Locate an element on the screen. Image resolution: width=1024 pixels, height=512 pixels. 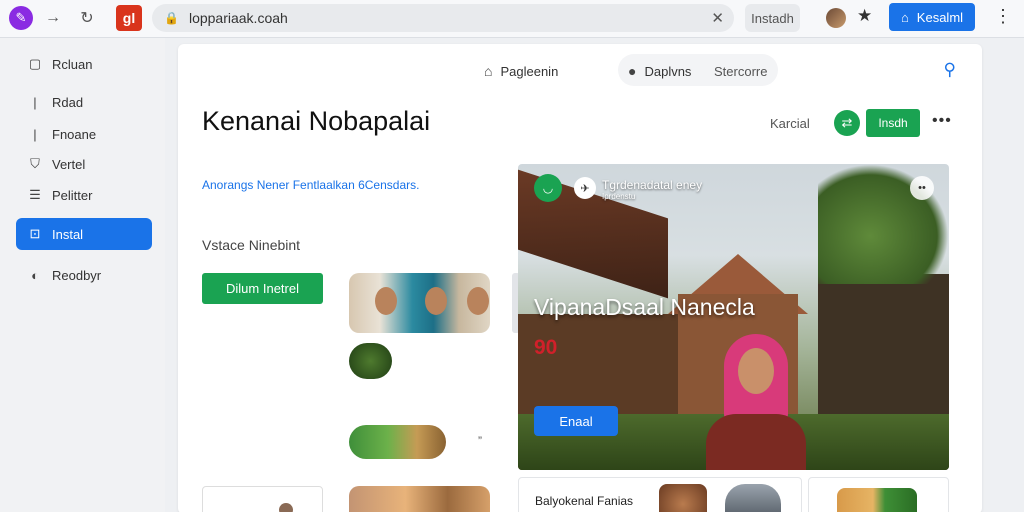
shield-icon: ⛉ is located at coordinates (35, 163).